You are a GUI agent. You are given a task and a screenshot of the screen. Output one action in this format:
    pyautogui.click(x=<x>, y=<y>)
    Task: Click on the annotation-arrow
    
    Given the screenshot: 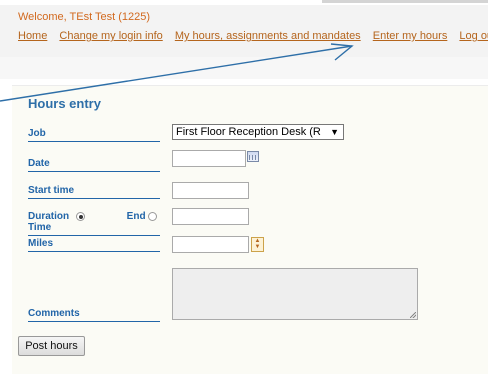 What is the action you would take?
    pyautogui.click(x=177, y=72)
    